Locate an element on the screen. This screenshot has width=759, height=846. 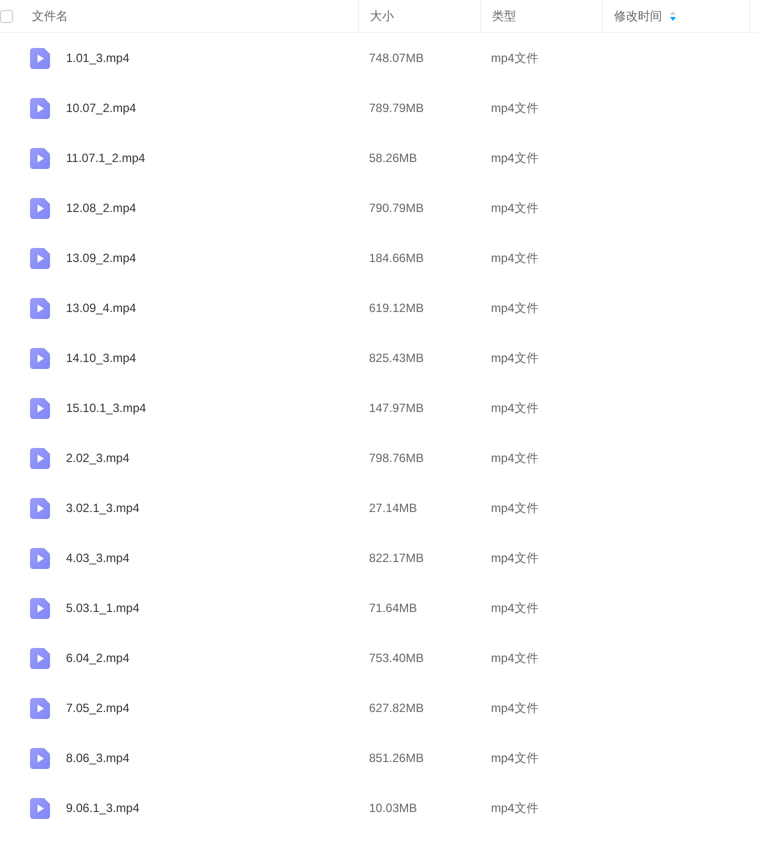
file-size: 825.43MB is located at coordinates (396, 358).